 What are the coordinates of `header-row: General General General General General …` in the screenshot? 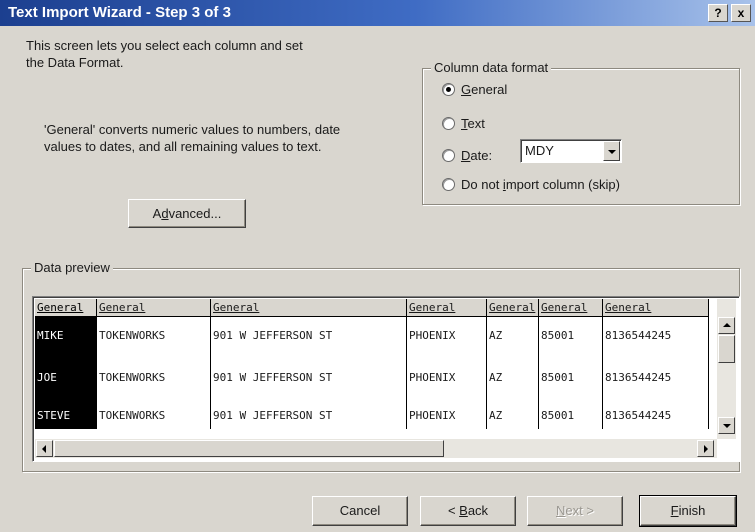 It's located at (372, 308).